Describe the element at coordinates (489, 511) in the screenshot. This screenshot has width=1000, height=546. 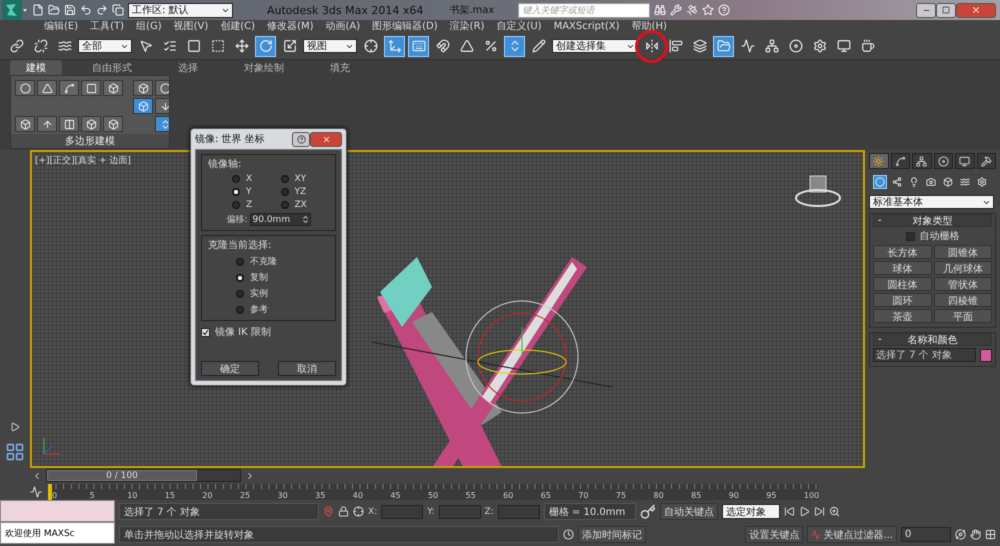
I see `coordinate-label: Z:` at that location.